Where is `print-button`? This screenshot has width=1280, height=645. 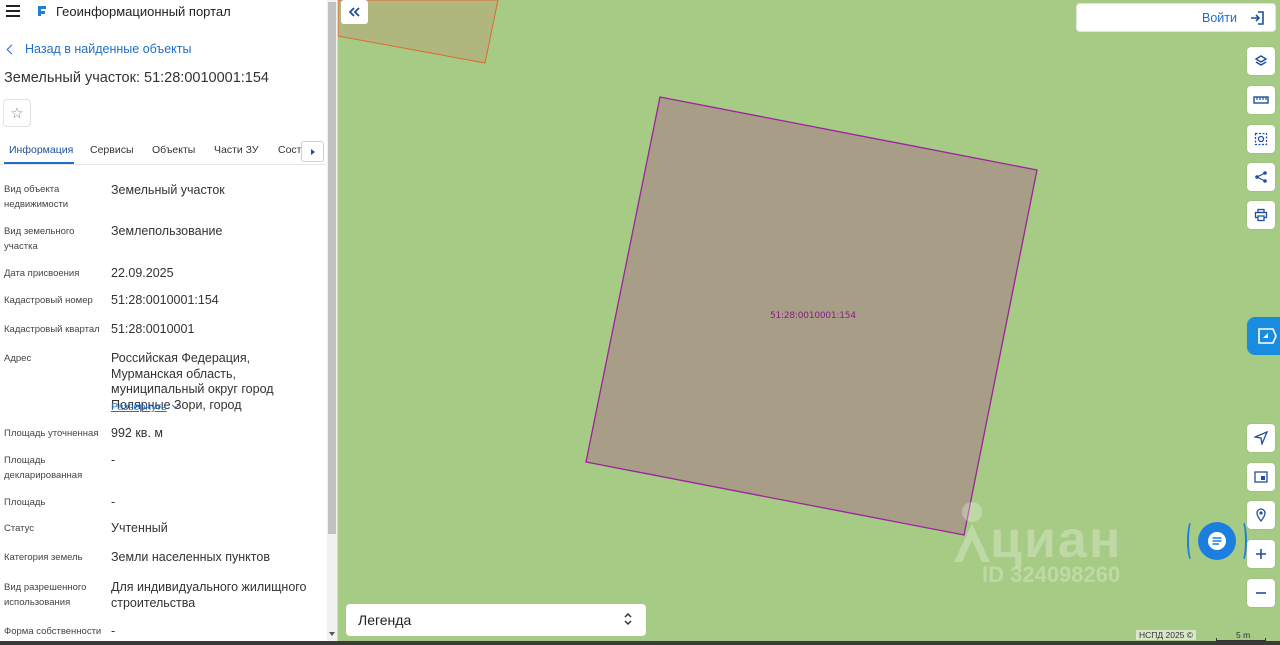
print-button is located at coordinates (1261, 215).